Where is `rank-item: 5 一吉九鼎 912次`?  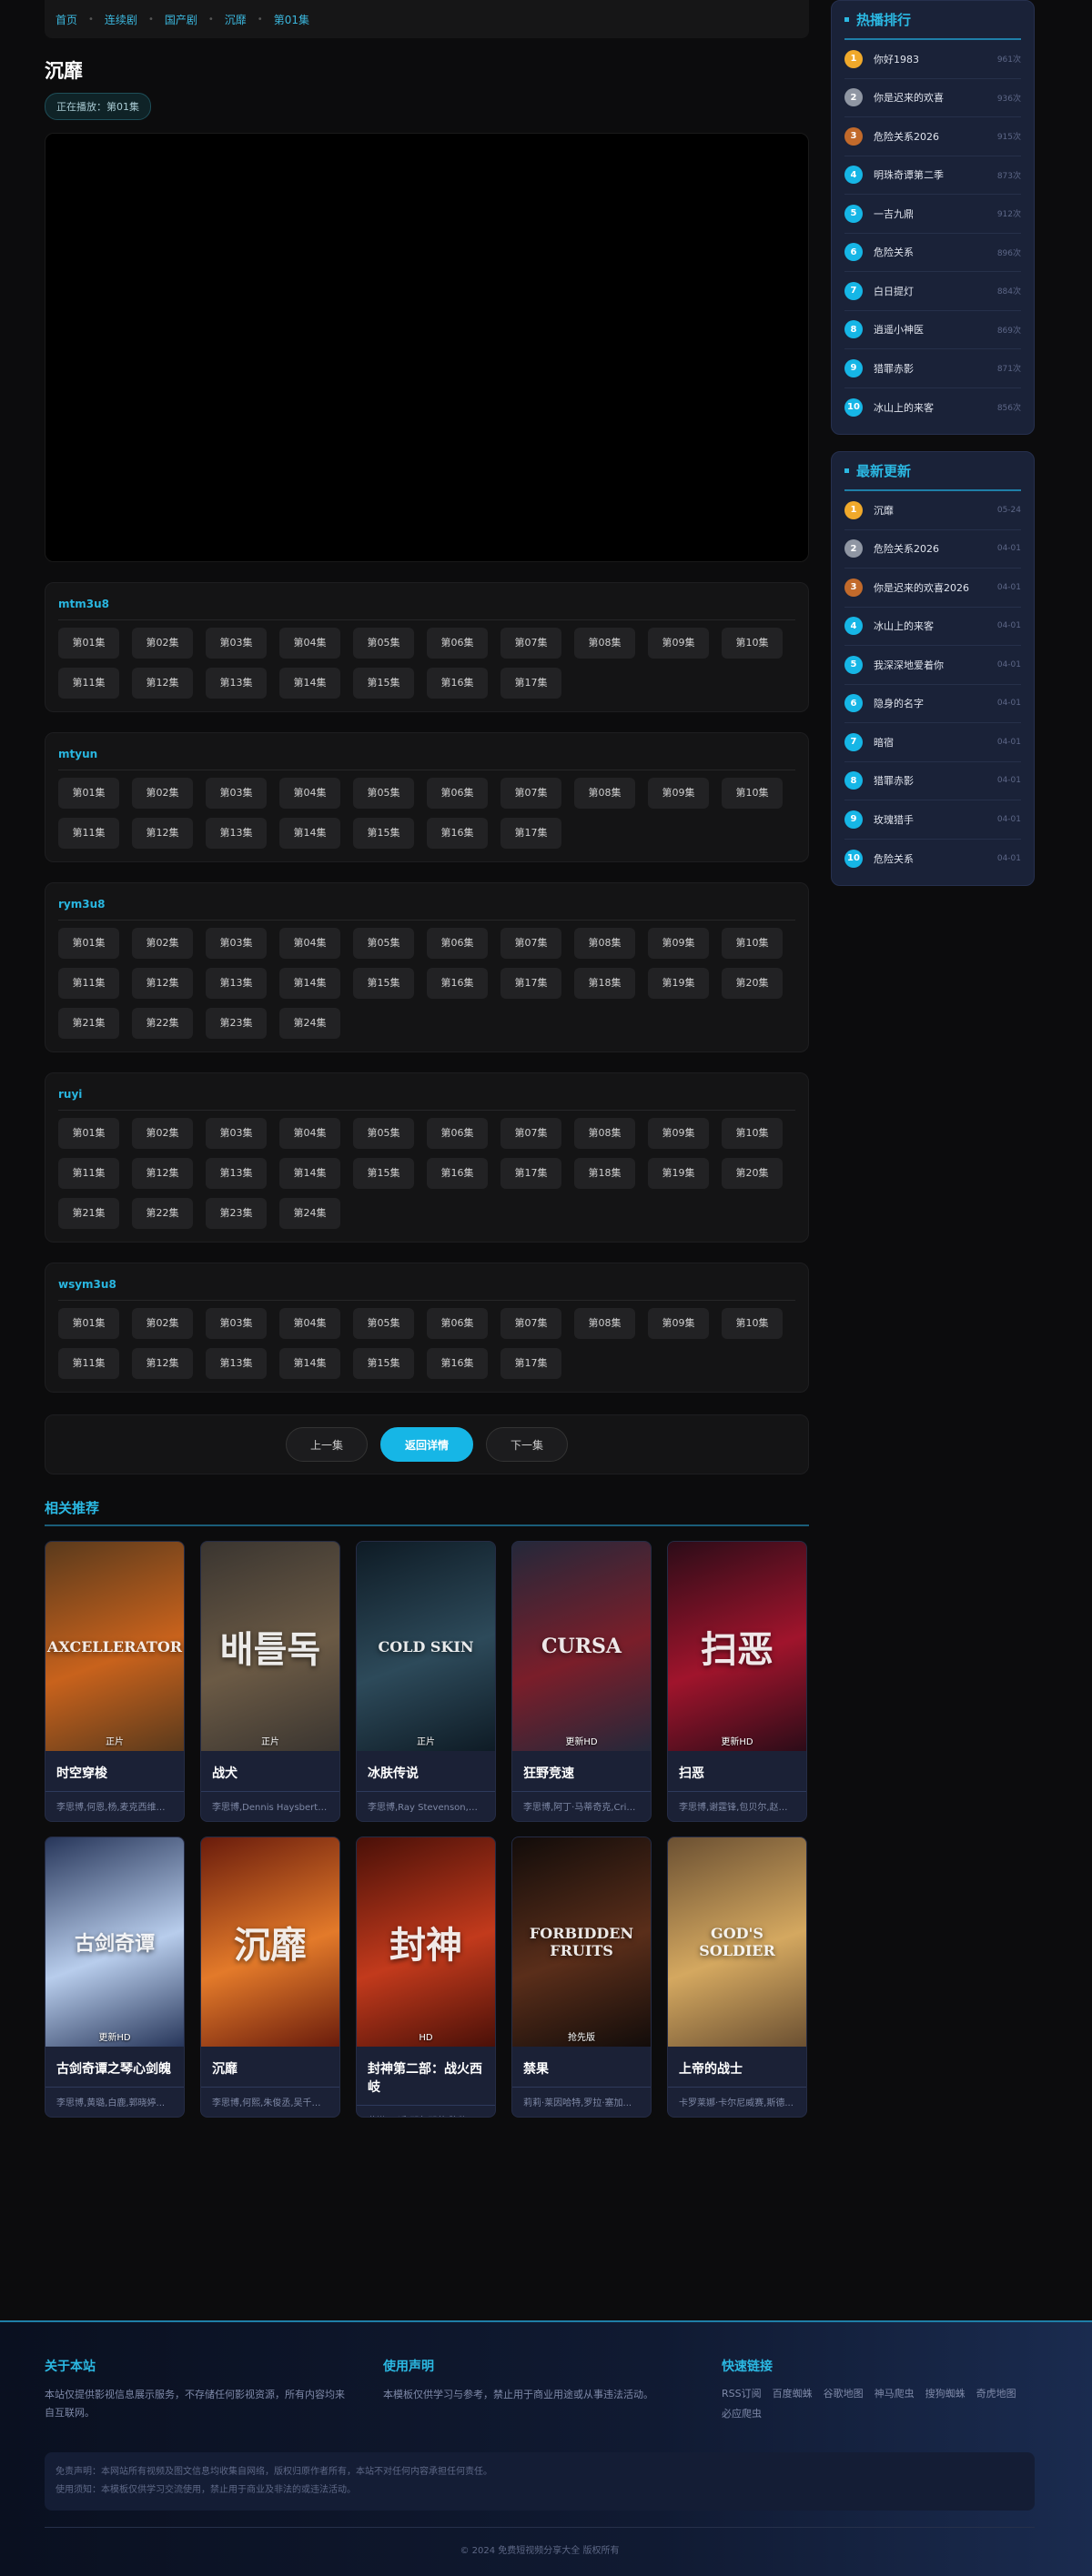 rank-item: 5 一吉九鼎 912次 is located at coordinates (933, 214).